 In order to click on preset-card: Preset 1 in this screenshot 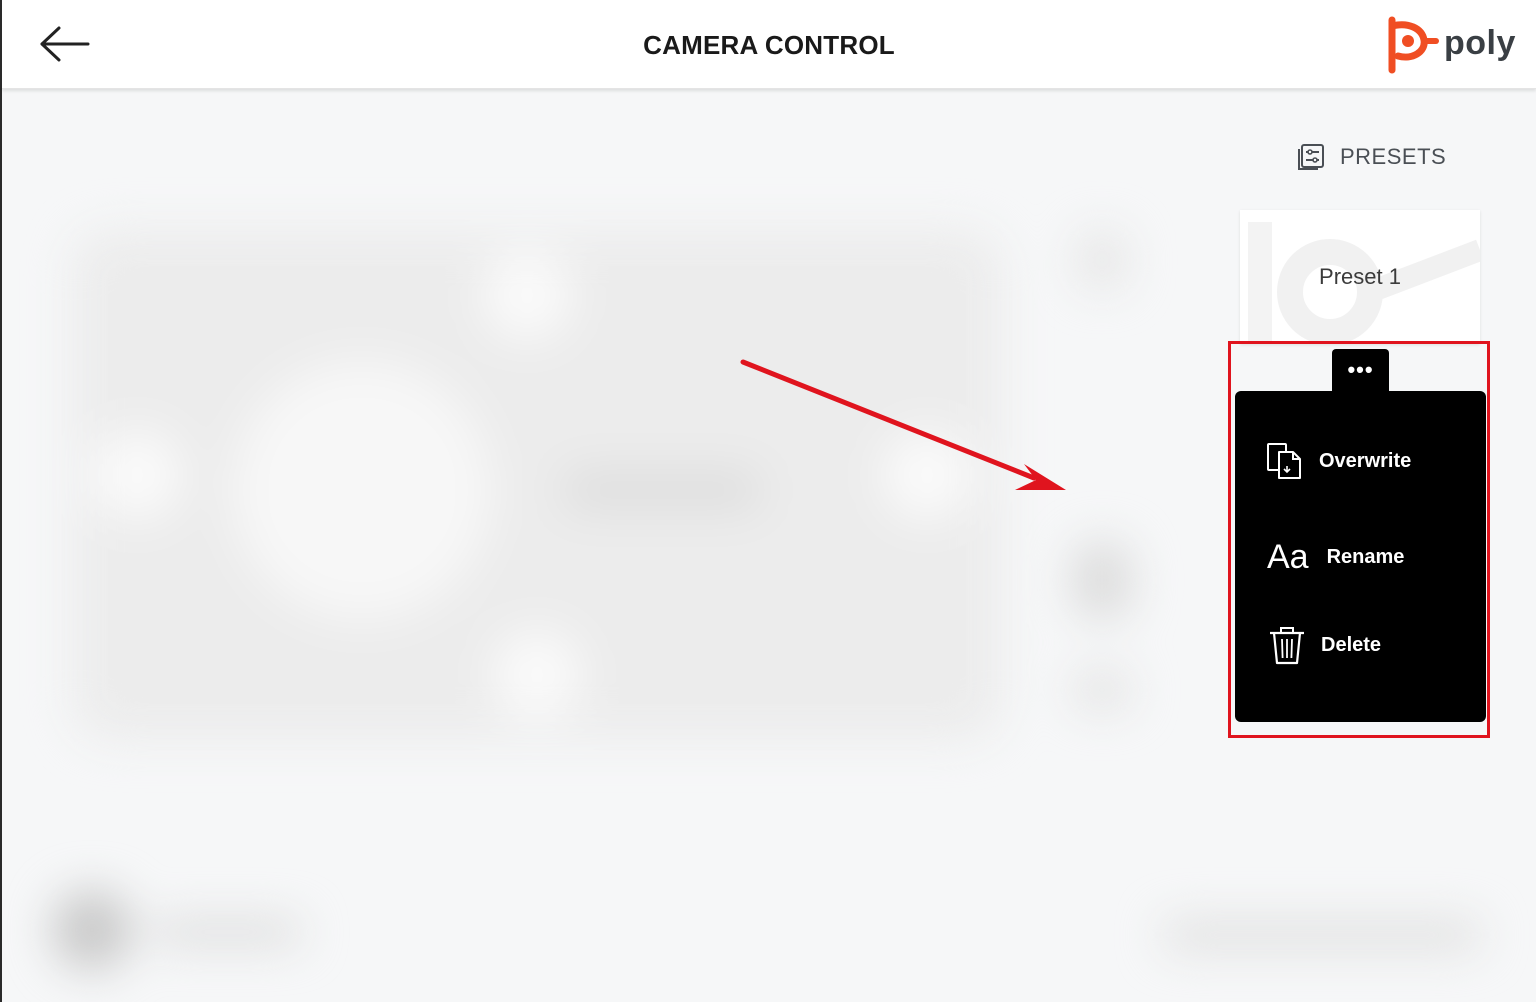, I will do `click(1360, 277)`.